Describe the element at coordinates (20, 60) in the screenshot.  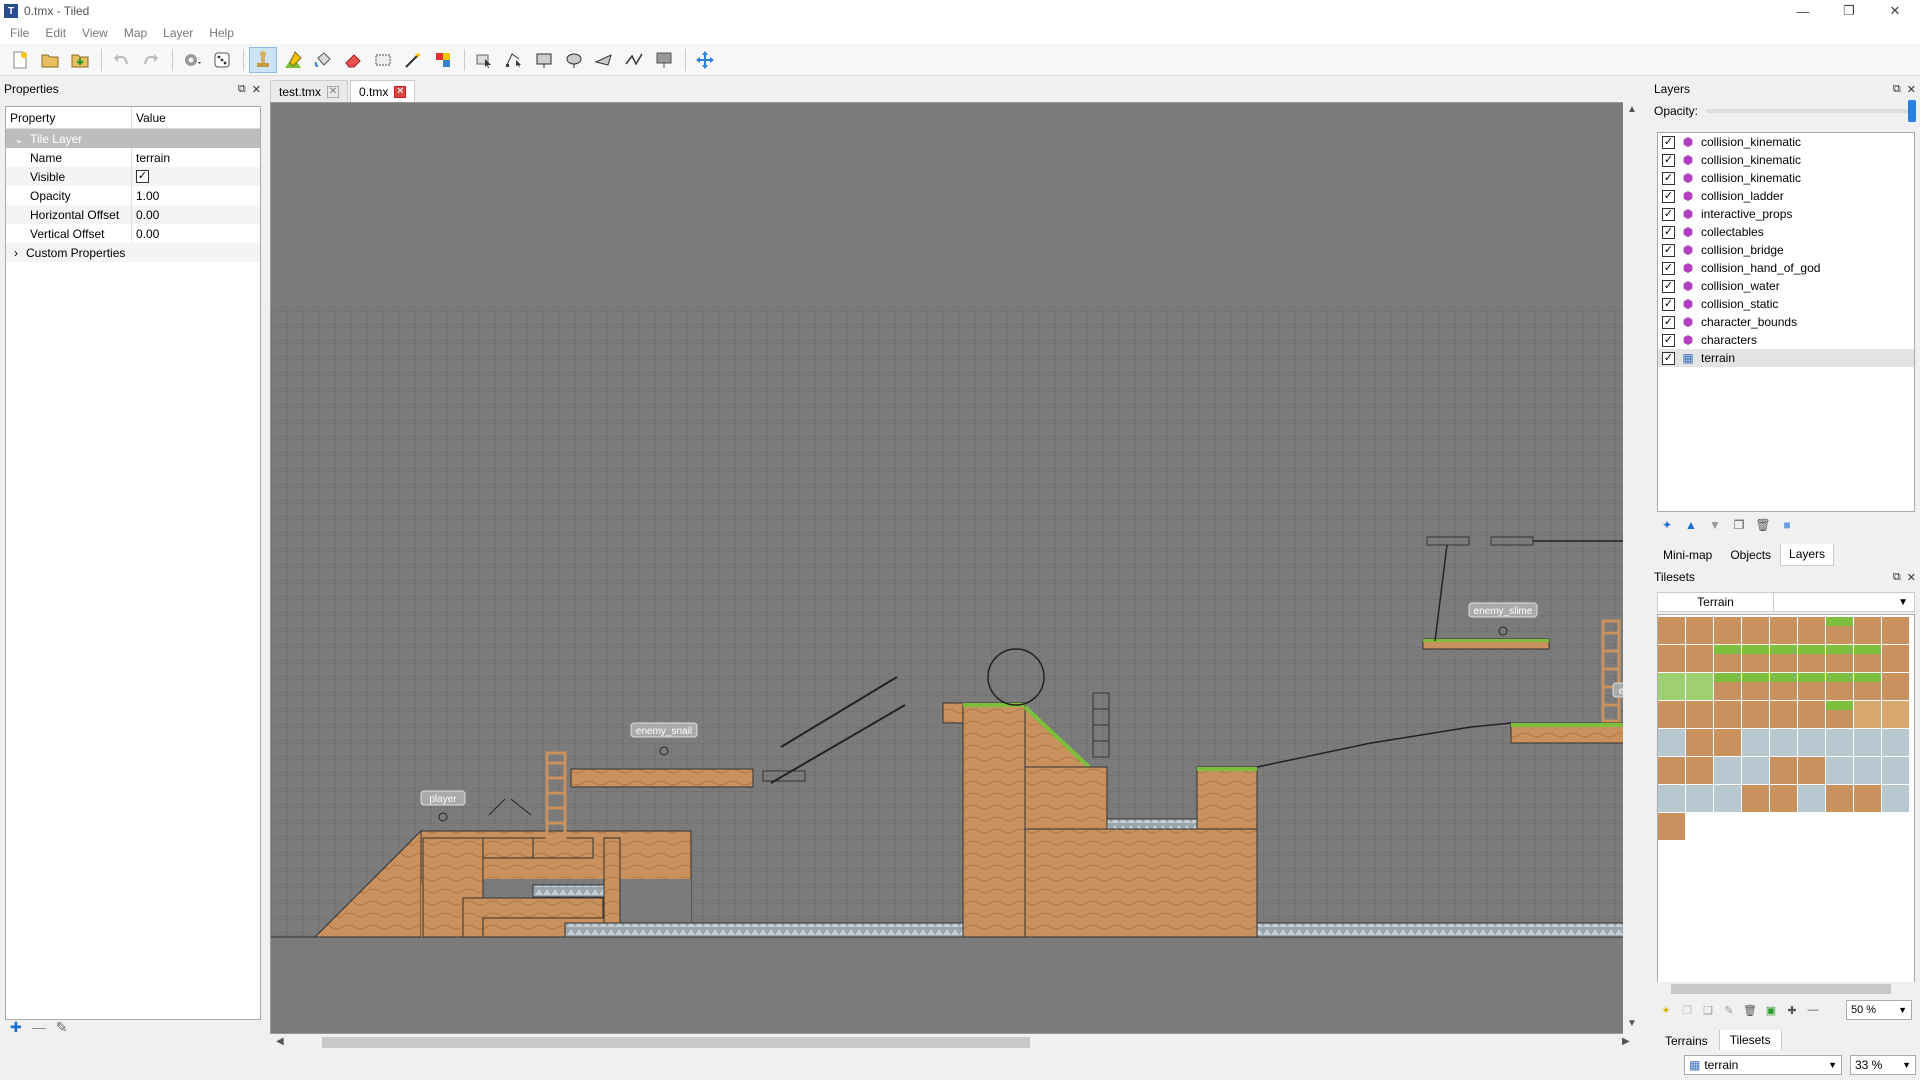
I see `new-file-icon` at that location.